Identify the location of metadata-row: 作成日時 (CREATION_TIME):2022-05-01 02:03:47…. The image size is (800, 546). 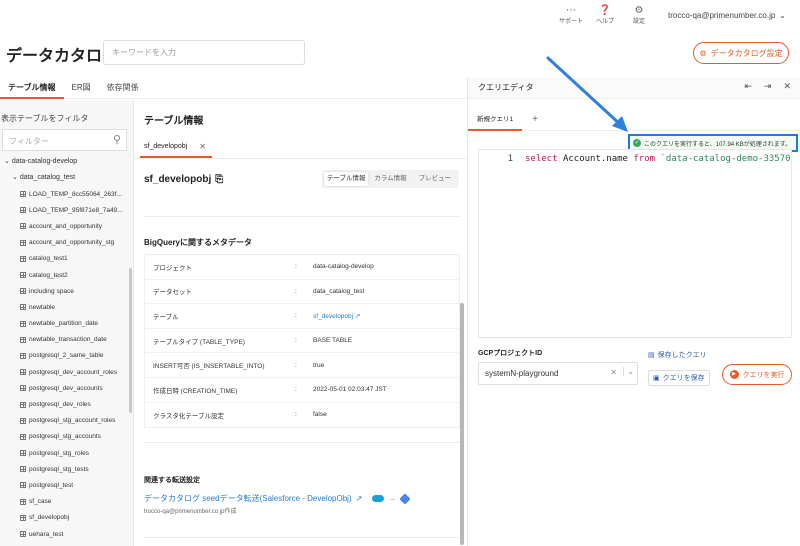
(302, 390).